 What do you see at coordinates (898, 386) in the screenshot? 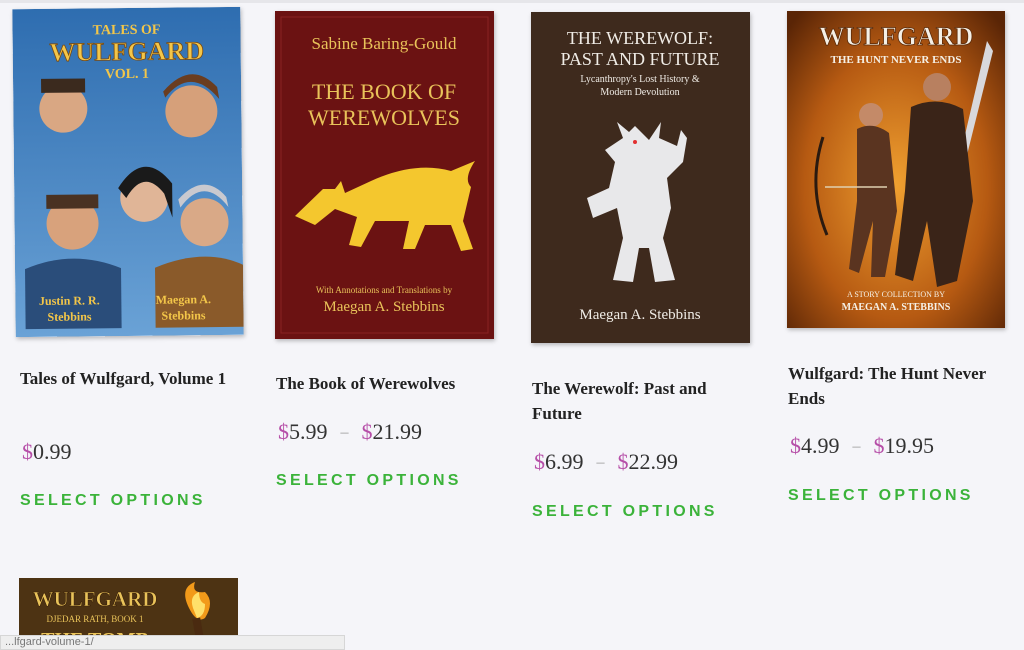
I see `product-title: Wulfgard: The Hunt Never Ends` at bounding box center [898, 386].